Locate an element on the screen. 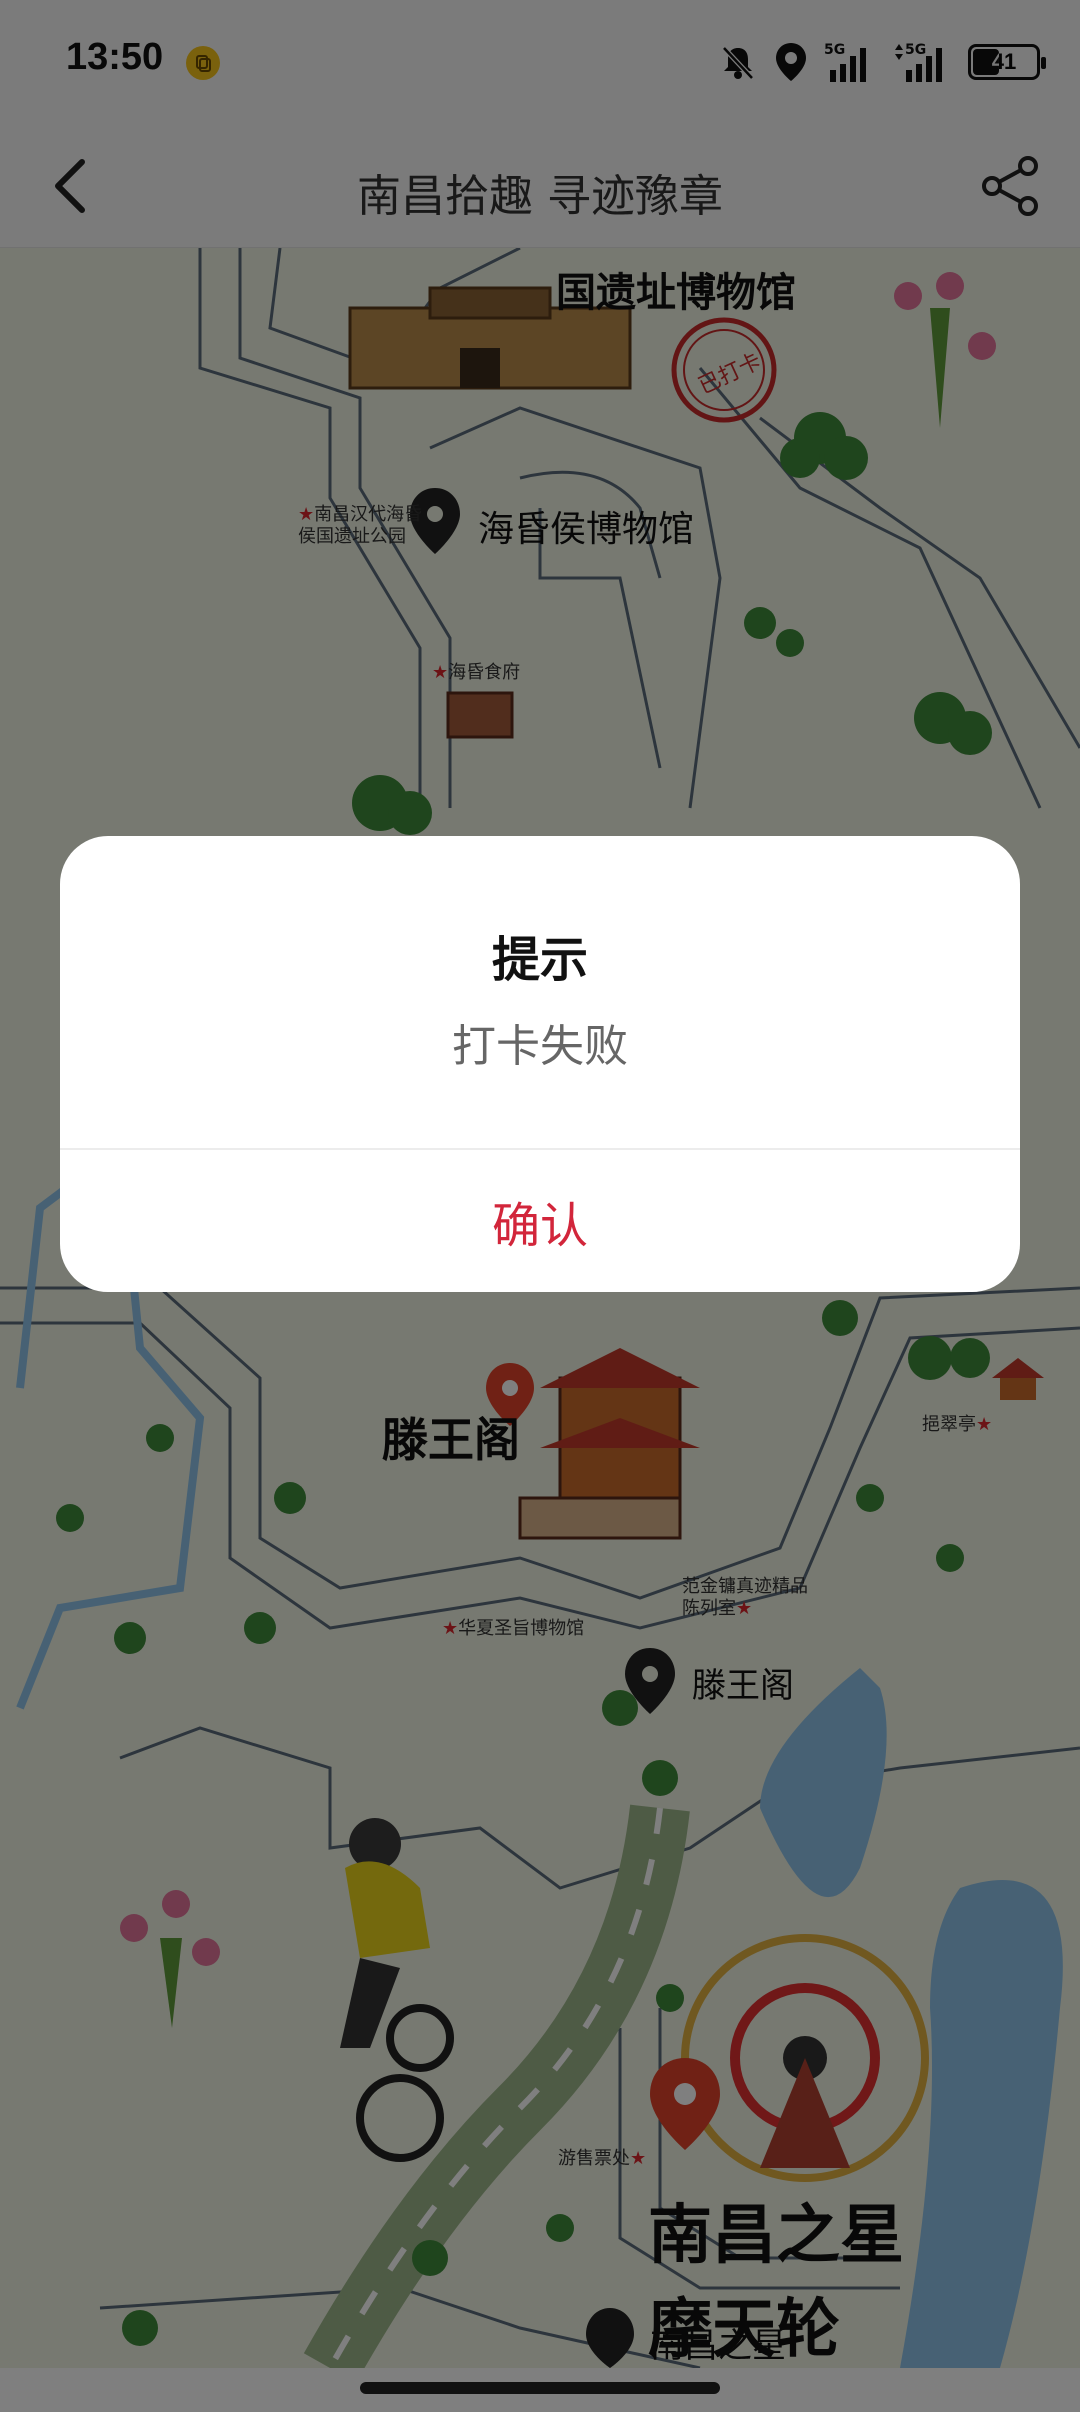 Image resolution: width=1080 pixels, height=2412 pixels. dialog-message: 打卡失败 is located at coordinates (540, 1046).